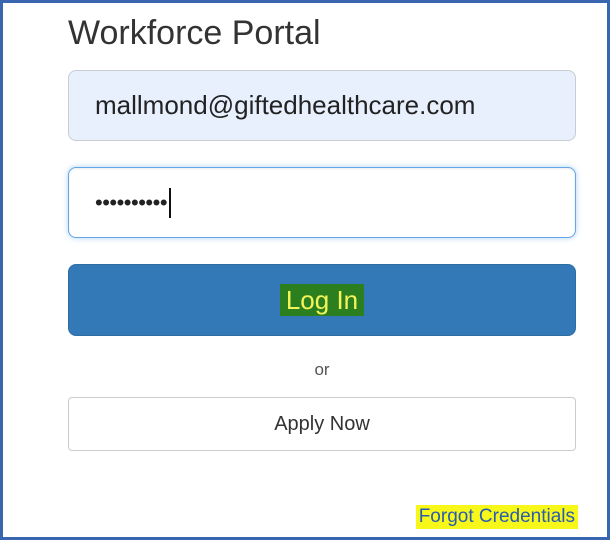 This screenshot has width=610, height=540. I want to click on page-title: Workforce Portal, so click(194, 33).